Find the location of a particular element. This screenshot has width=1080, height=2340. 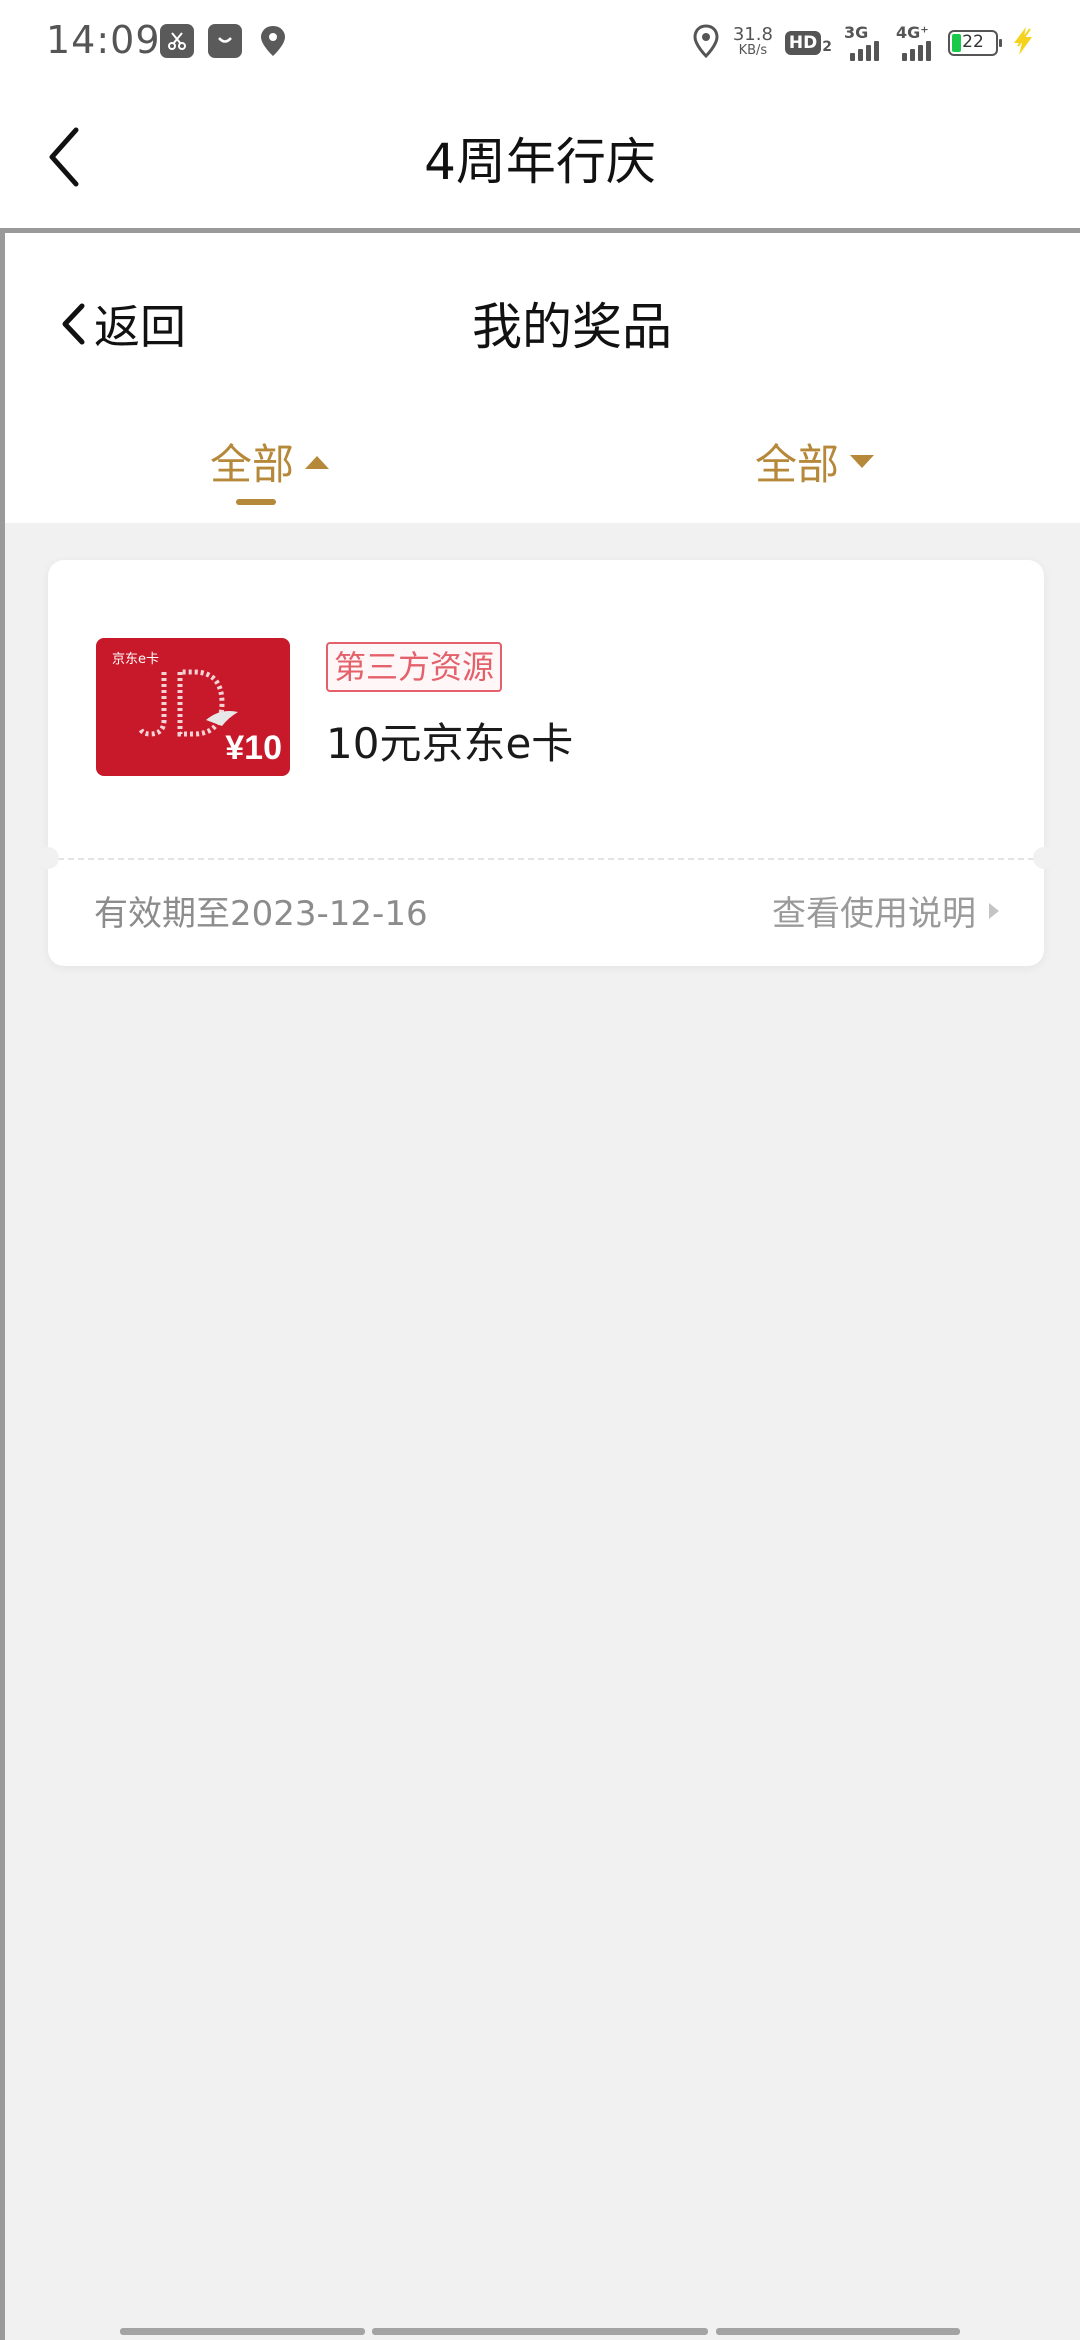

page-back-button: 返回 is located at coordinates (123, 324).